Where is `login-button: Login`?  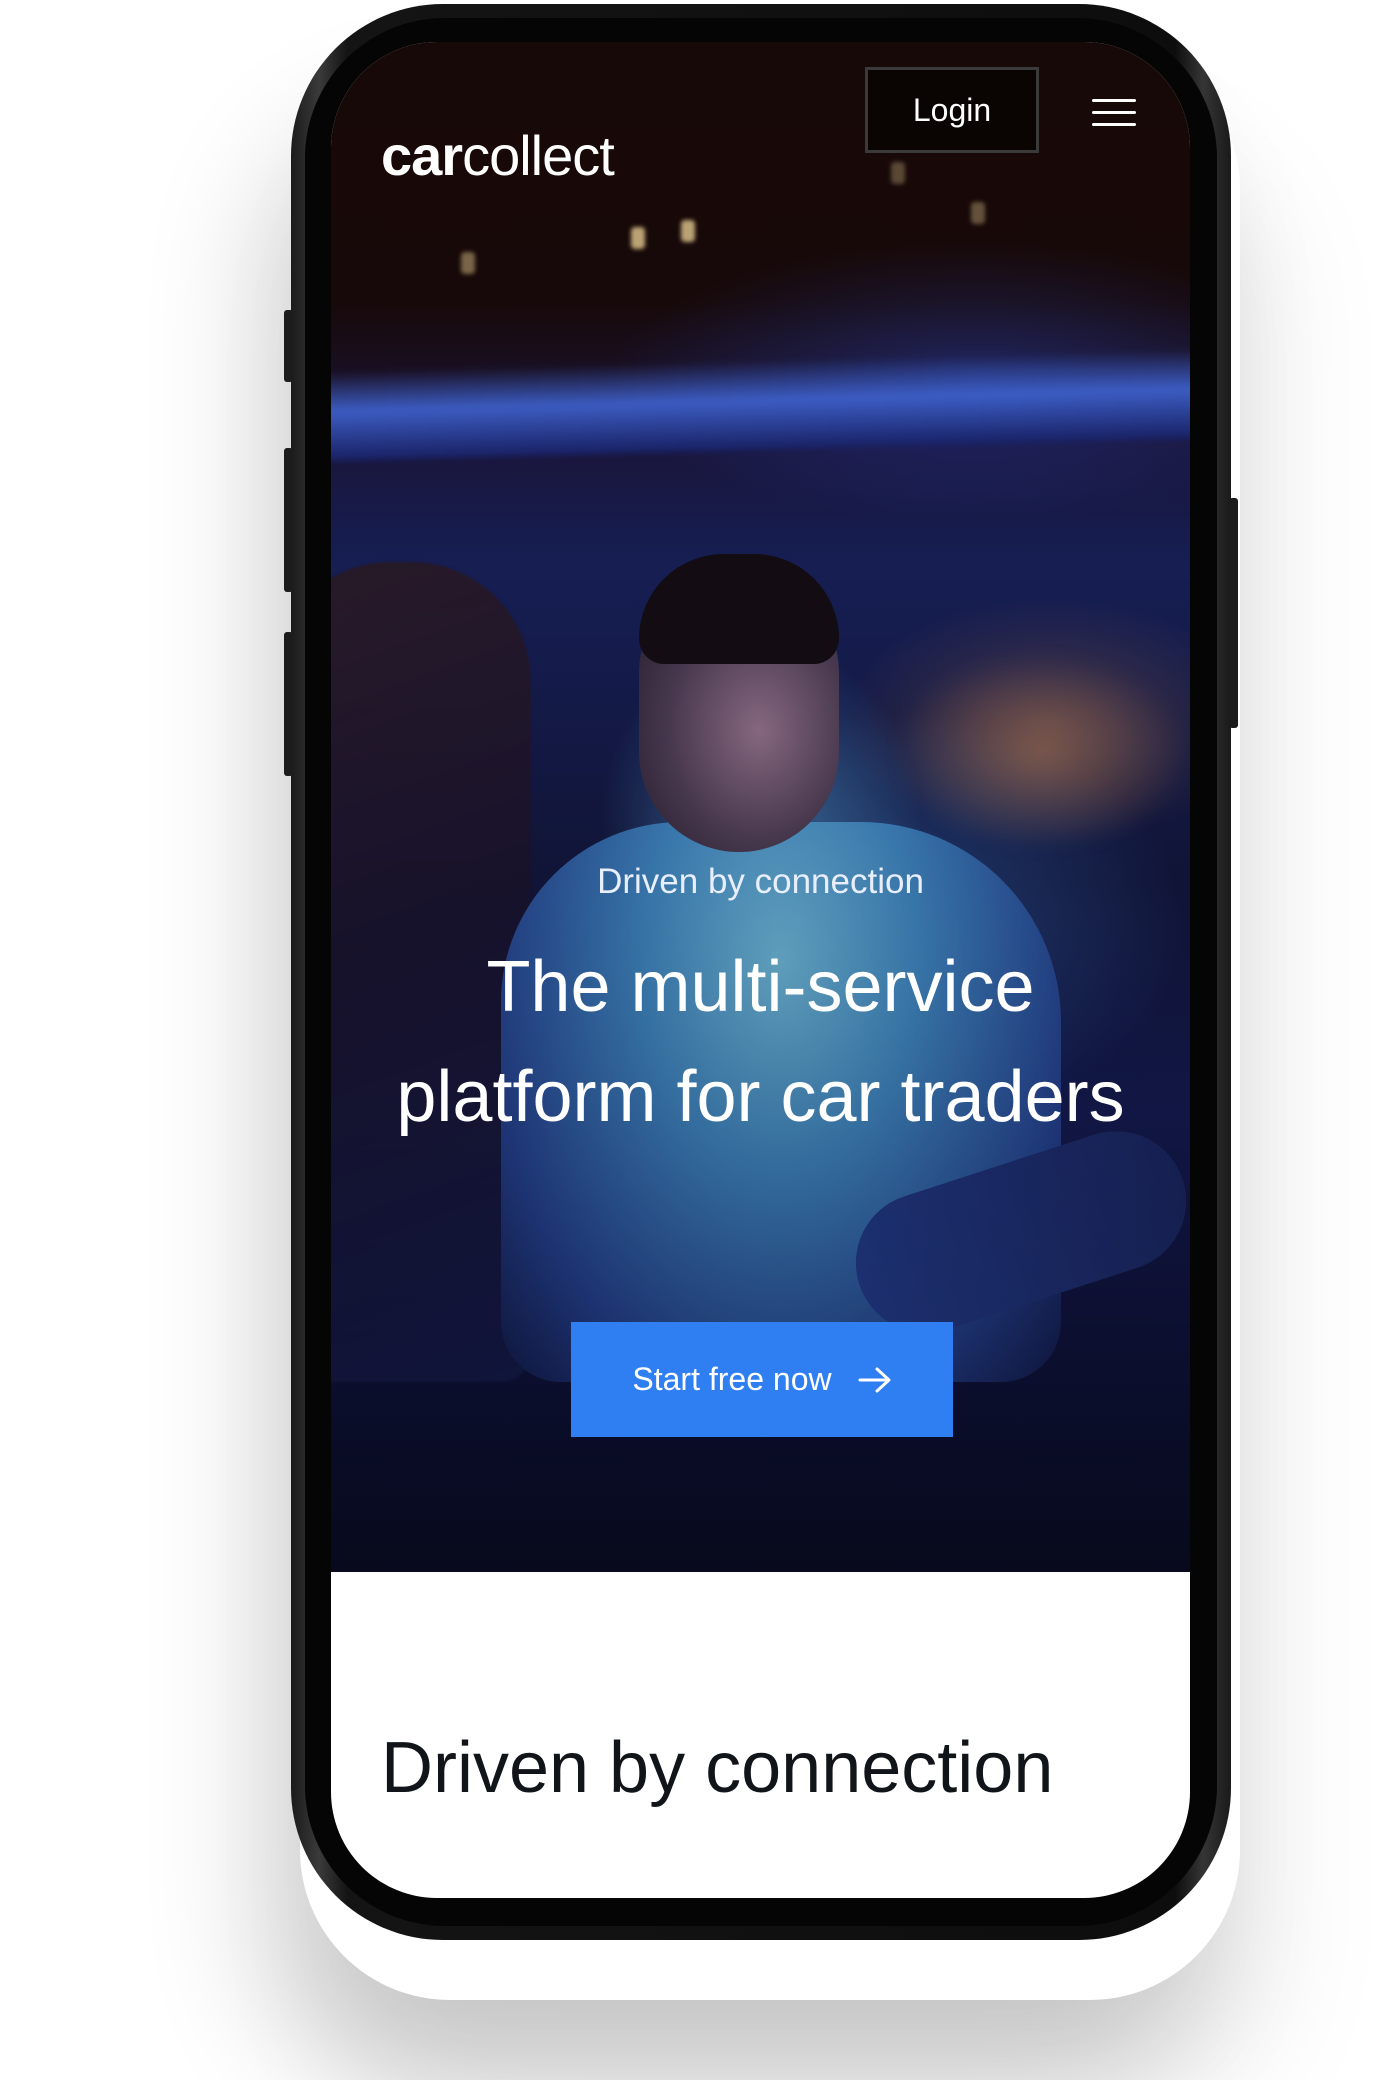 login-button: Login is located at coordinates (952, 110).